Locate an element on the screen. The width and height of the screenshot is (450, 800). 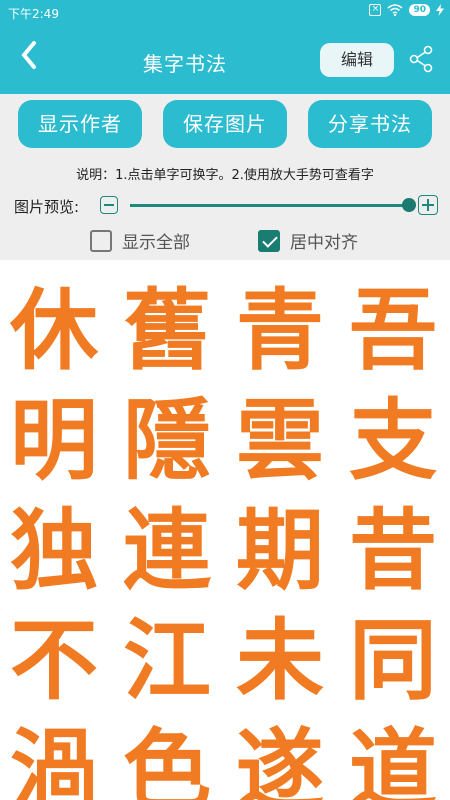
calligraphy-char: 舊 is located at coordinates (167, 330).